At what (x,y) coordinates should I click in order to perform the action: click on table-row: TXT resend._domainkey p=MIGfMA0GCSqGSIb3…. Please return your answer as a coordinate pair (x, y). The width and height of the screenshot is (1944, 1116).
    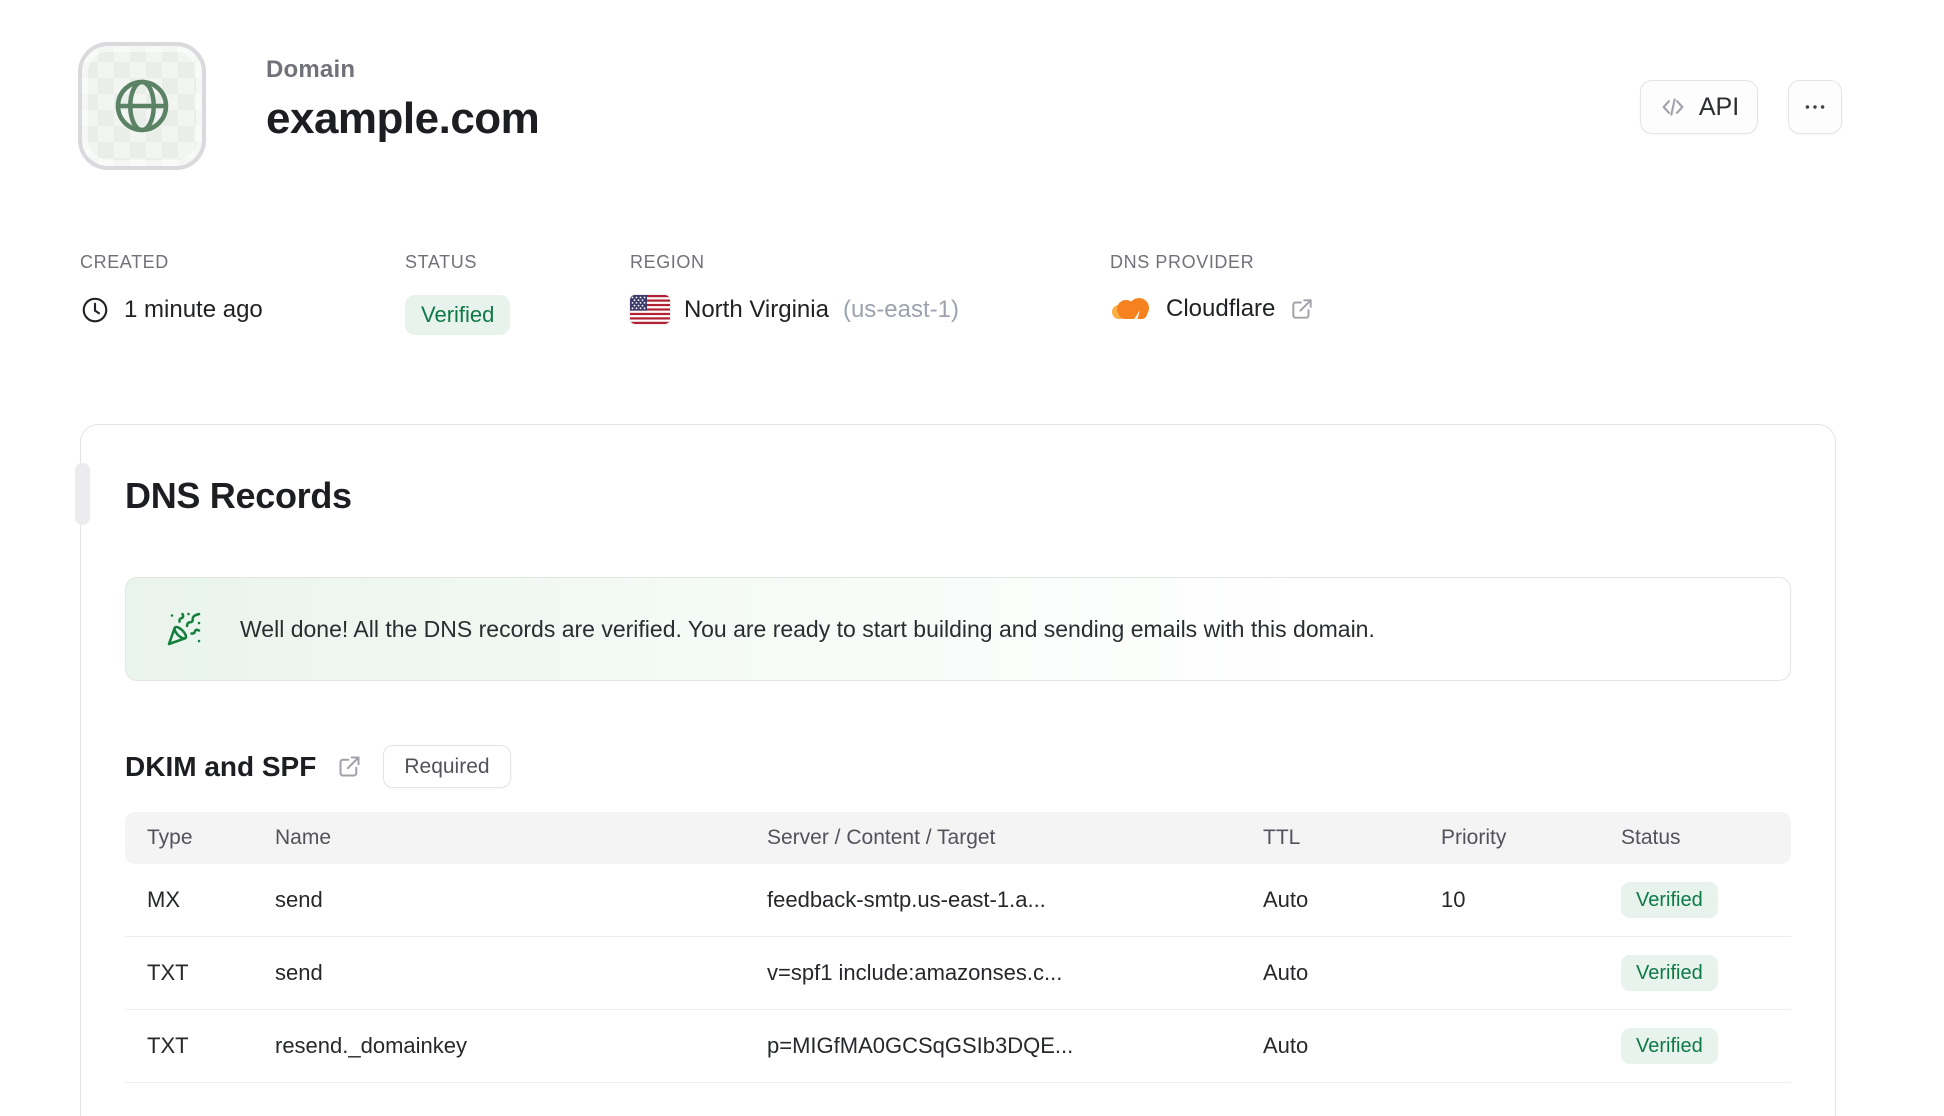
    Looking at the image, I should click on (958, 1046).